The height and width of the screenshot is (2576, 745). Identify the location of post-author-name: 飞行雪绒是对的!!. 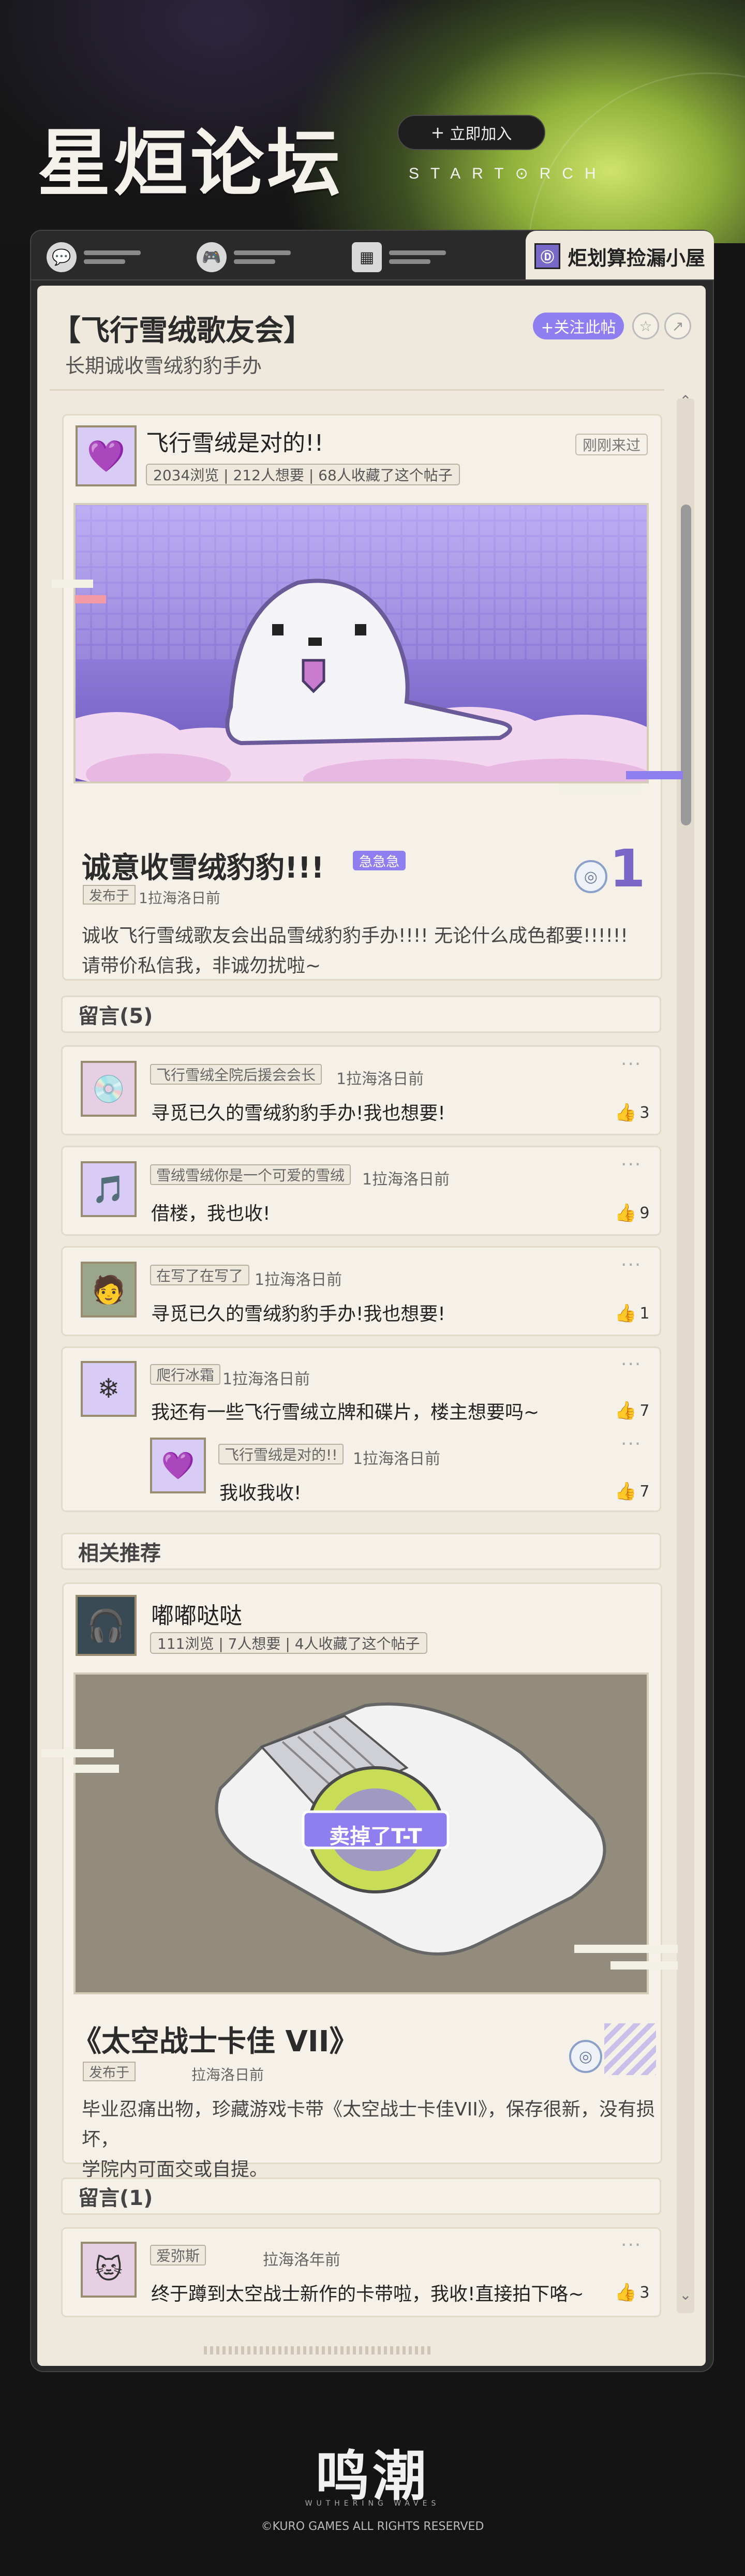
(235, 441).